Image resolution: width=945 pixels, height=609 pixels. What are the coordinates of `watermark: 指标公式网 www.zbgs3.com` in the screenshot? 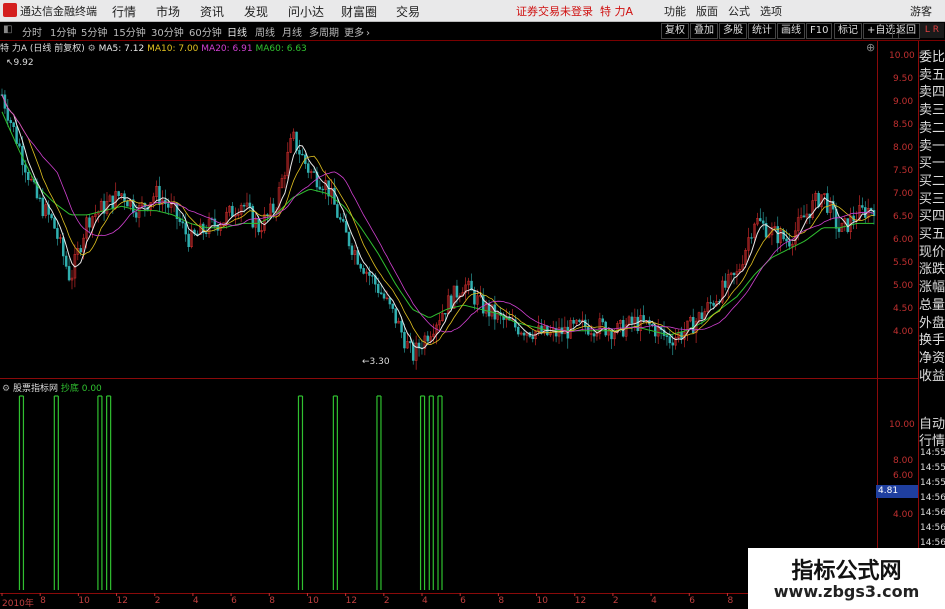 It's located at (846, 578).